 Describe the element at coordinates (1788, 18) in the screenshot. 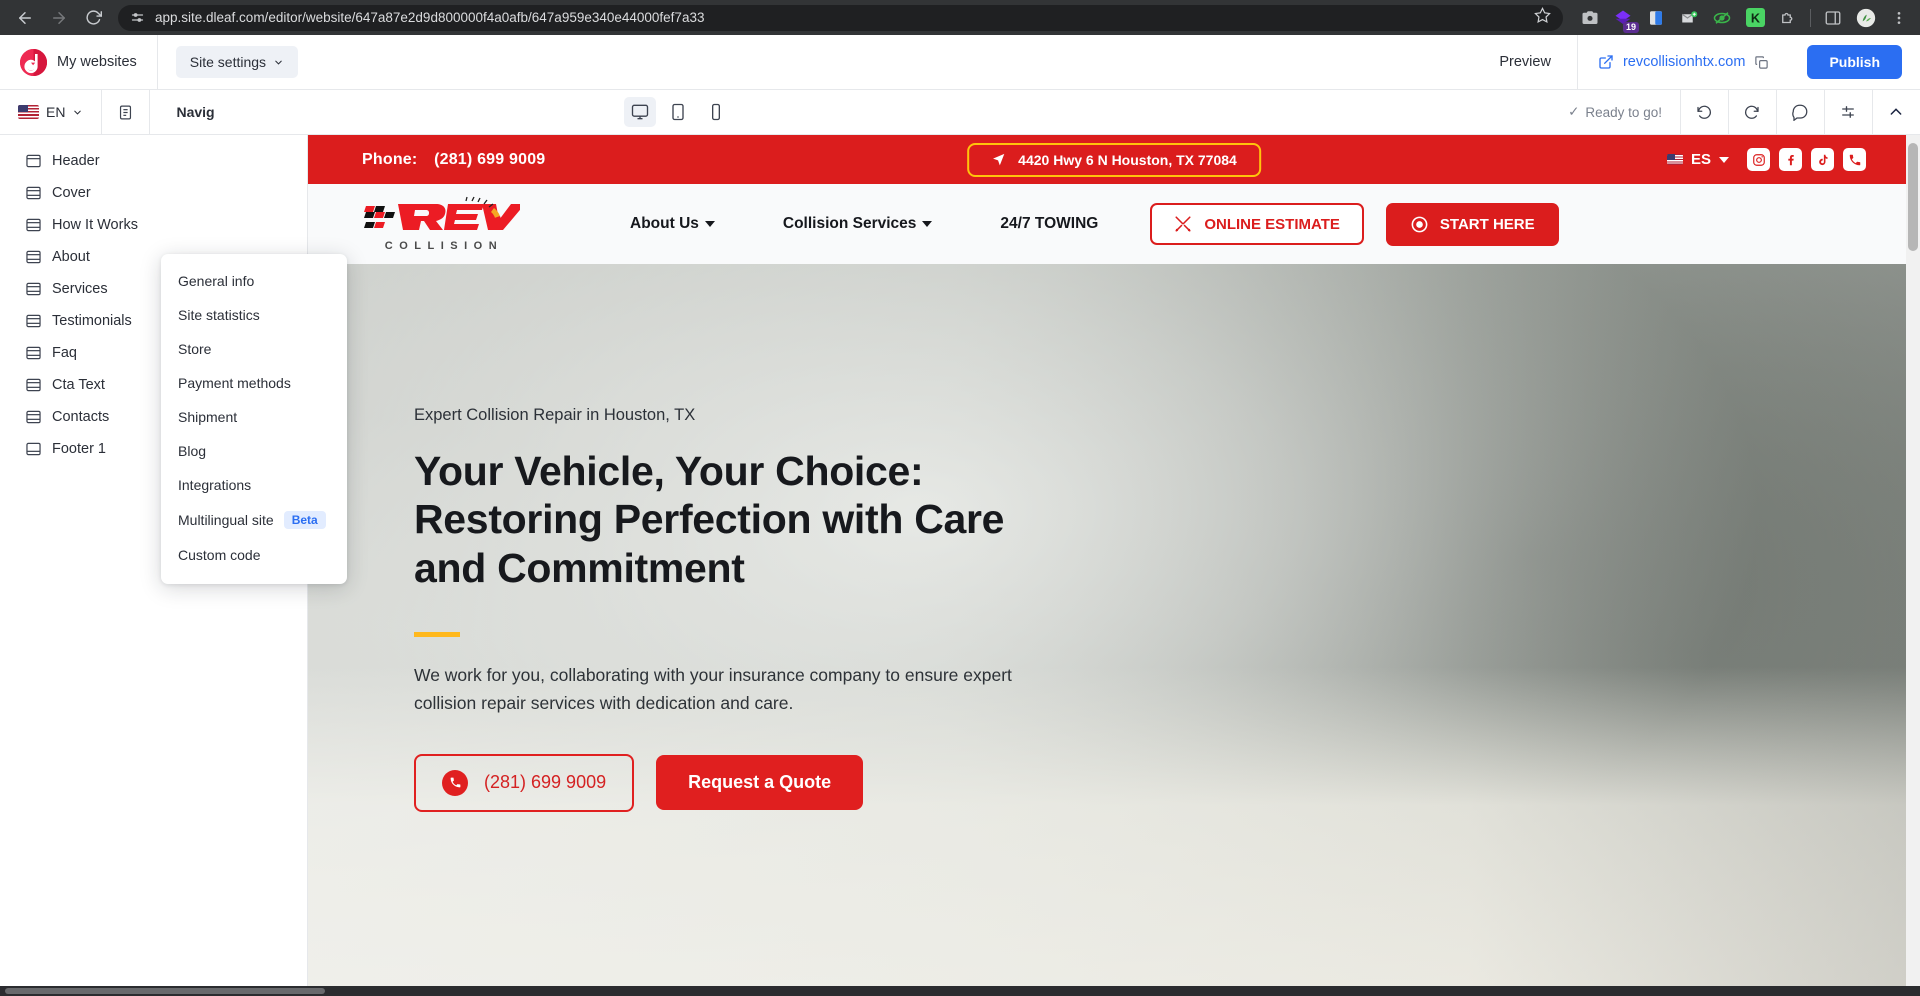

I see `extensions-puzzle-icon` at that location.